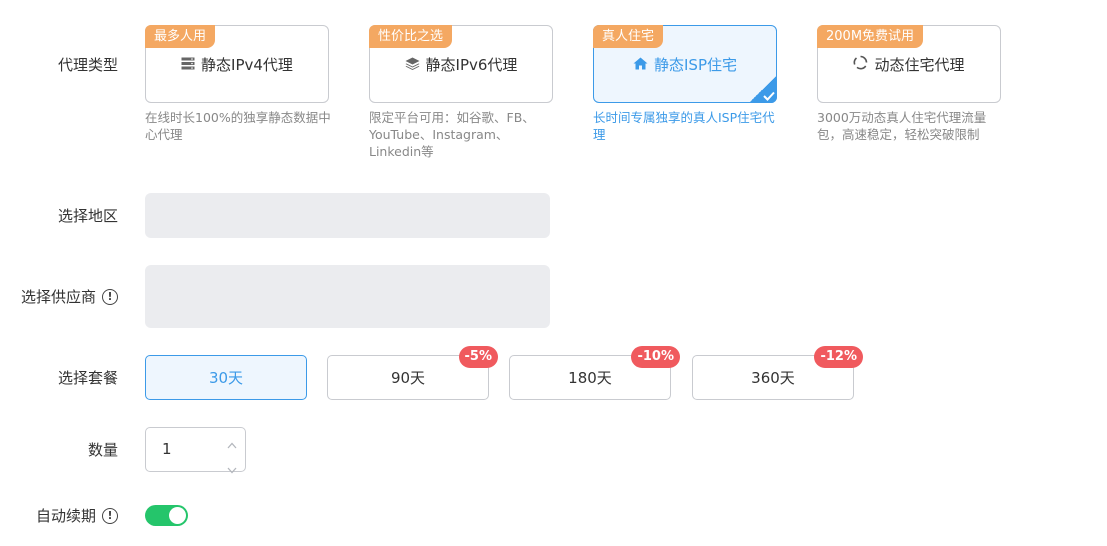 The width and height of the screenshot is (1107, 546). What do you see at coordinates (187, 449) in the screenshot?
I see `quantity-input` at bounding box center [187, 449].